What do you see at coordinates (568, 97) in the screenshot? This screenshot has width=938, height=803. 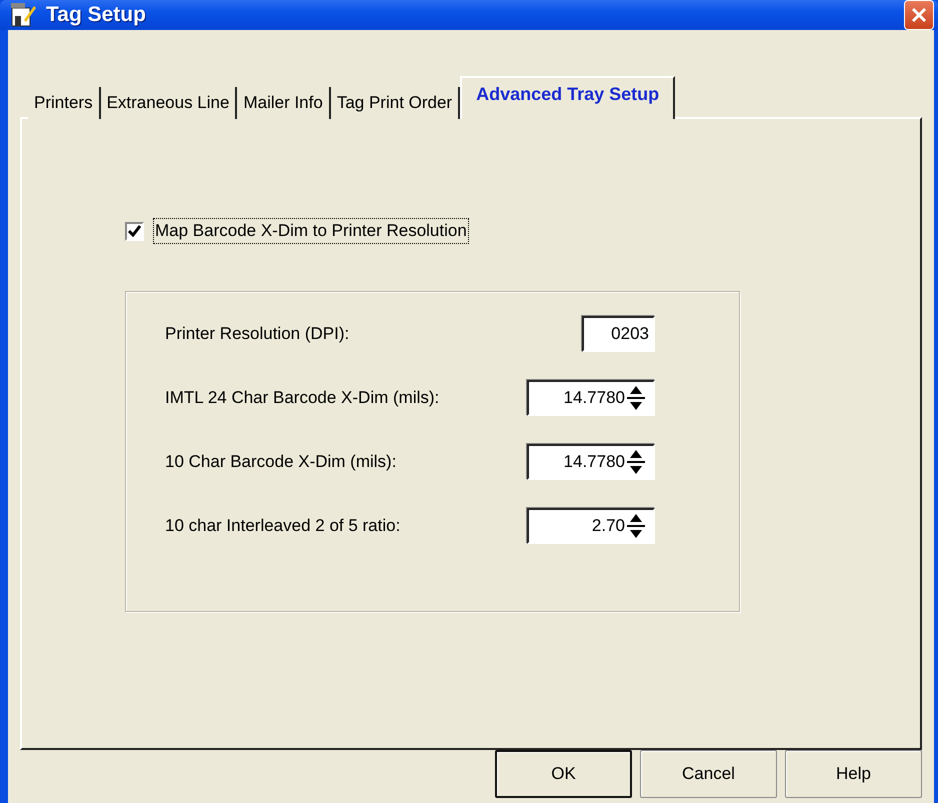 I see `tab: Advanced Tray Setup` at bounding box center [568, 97].